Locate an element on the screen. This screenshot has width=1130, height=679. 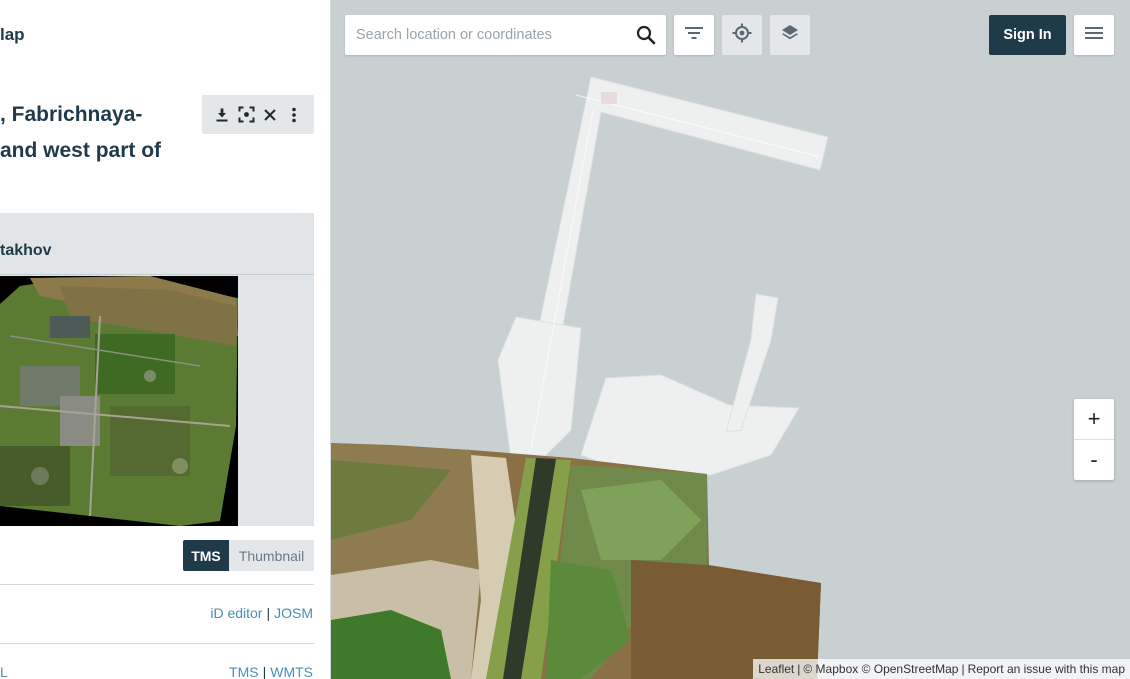
cut-off-label: L is located at coordinates (4, 671).